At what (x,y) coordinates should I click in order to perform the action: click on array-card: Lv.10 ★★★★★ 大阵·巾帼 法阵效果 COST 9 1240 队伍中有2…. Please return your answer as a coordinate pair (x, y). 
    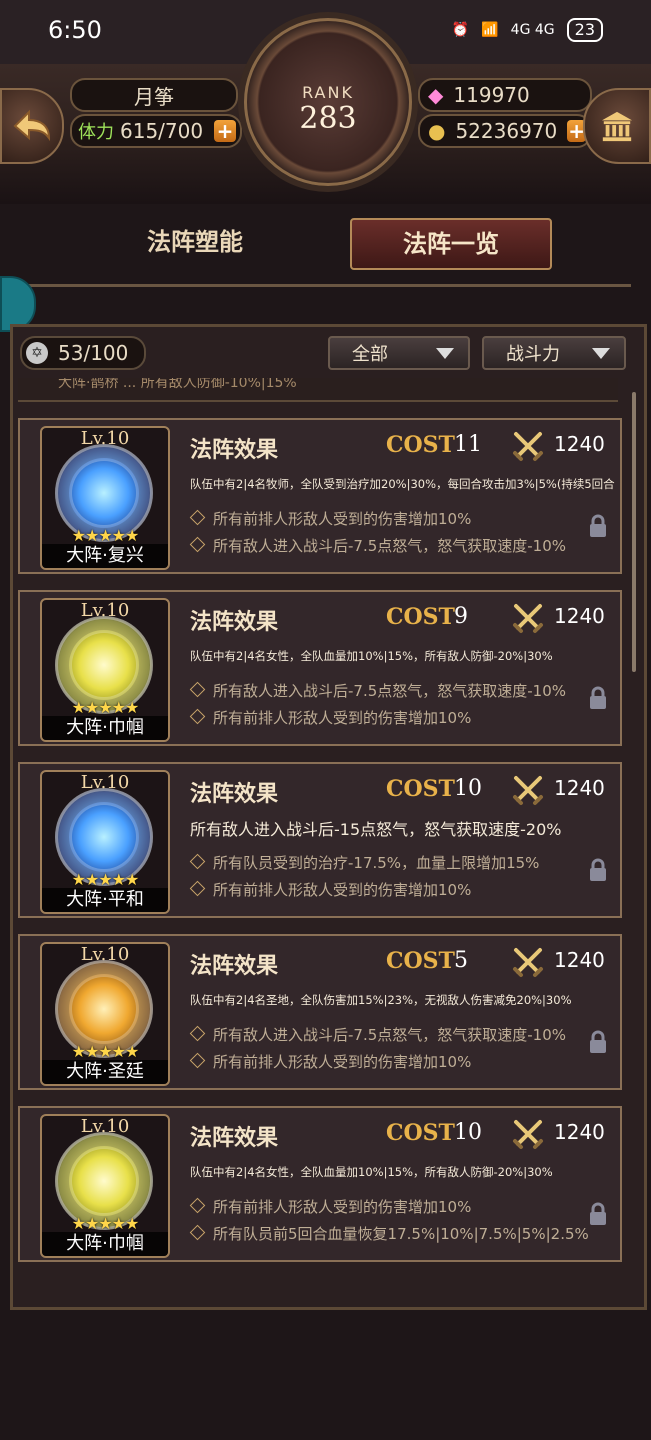
    Looking at the image, I should click on (320, 668).